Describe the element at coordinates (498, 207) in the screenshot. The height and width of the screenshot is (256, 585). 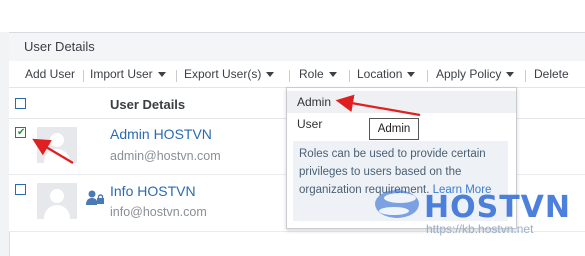
I see `watermark-brand: HOSTVN` at that location.